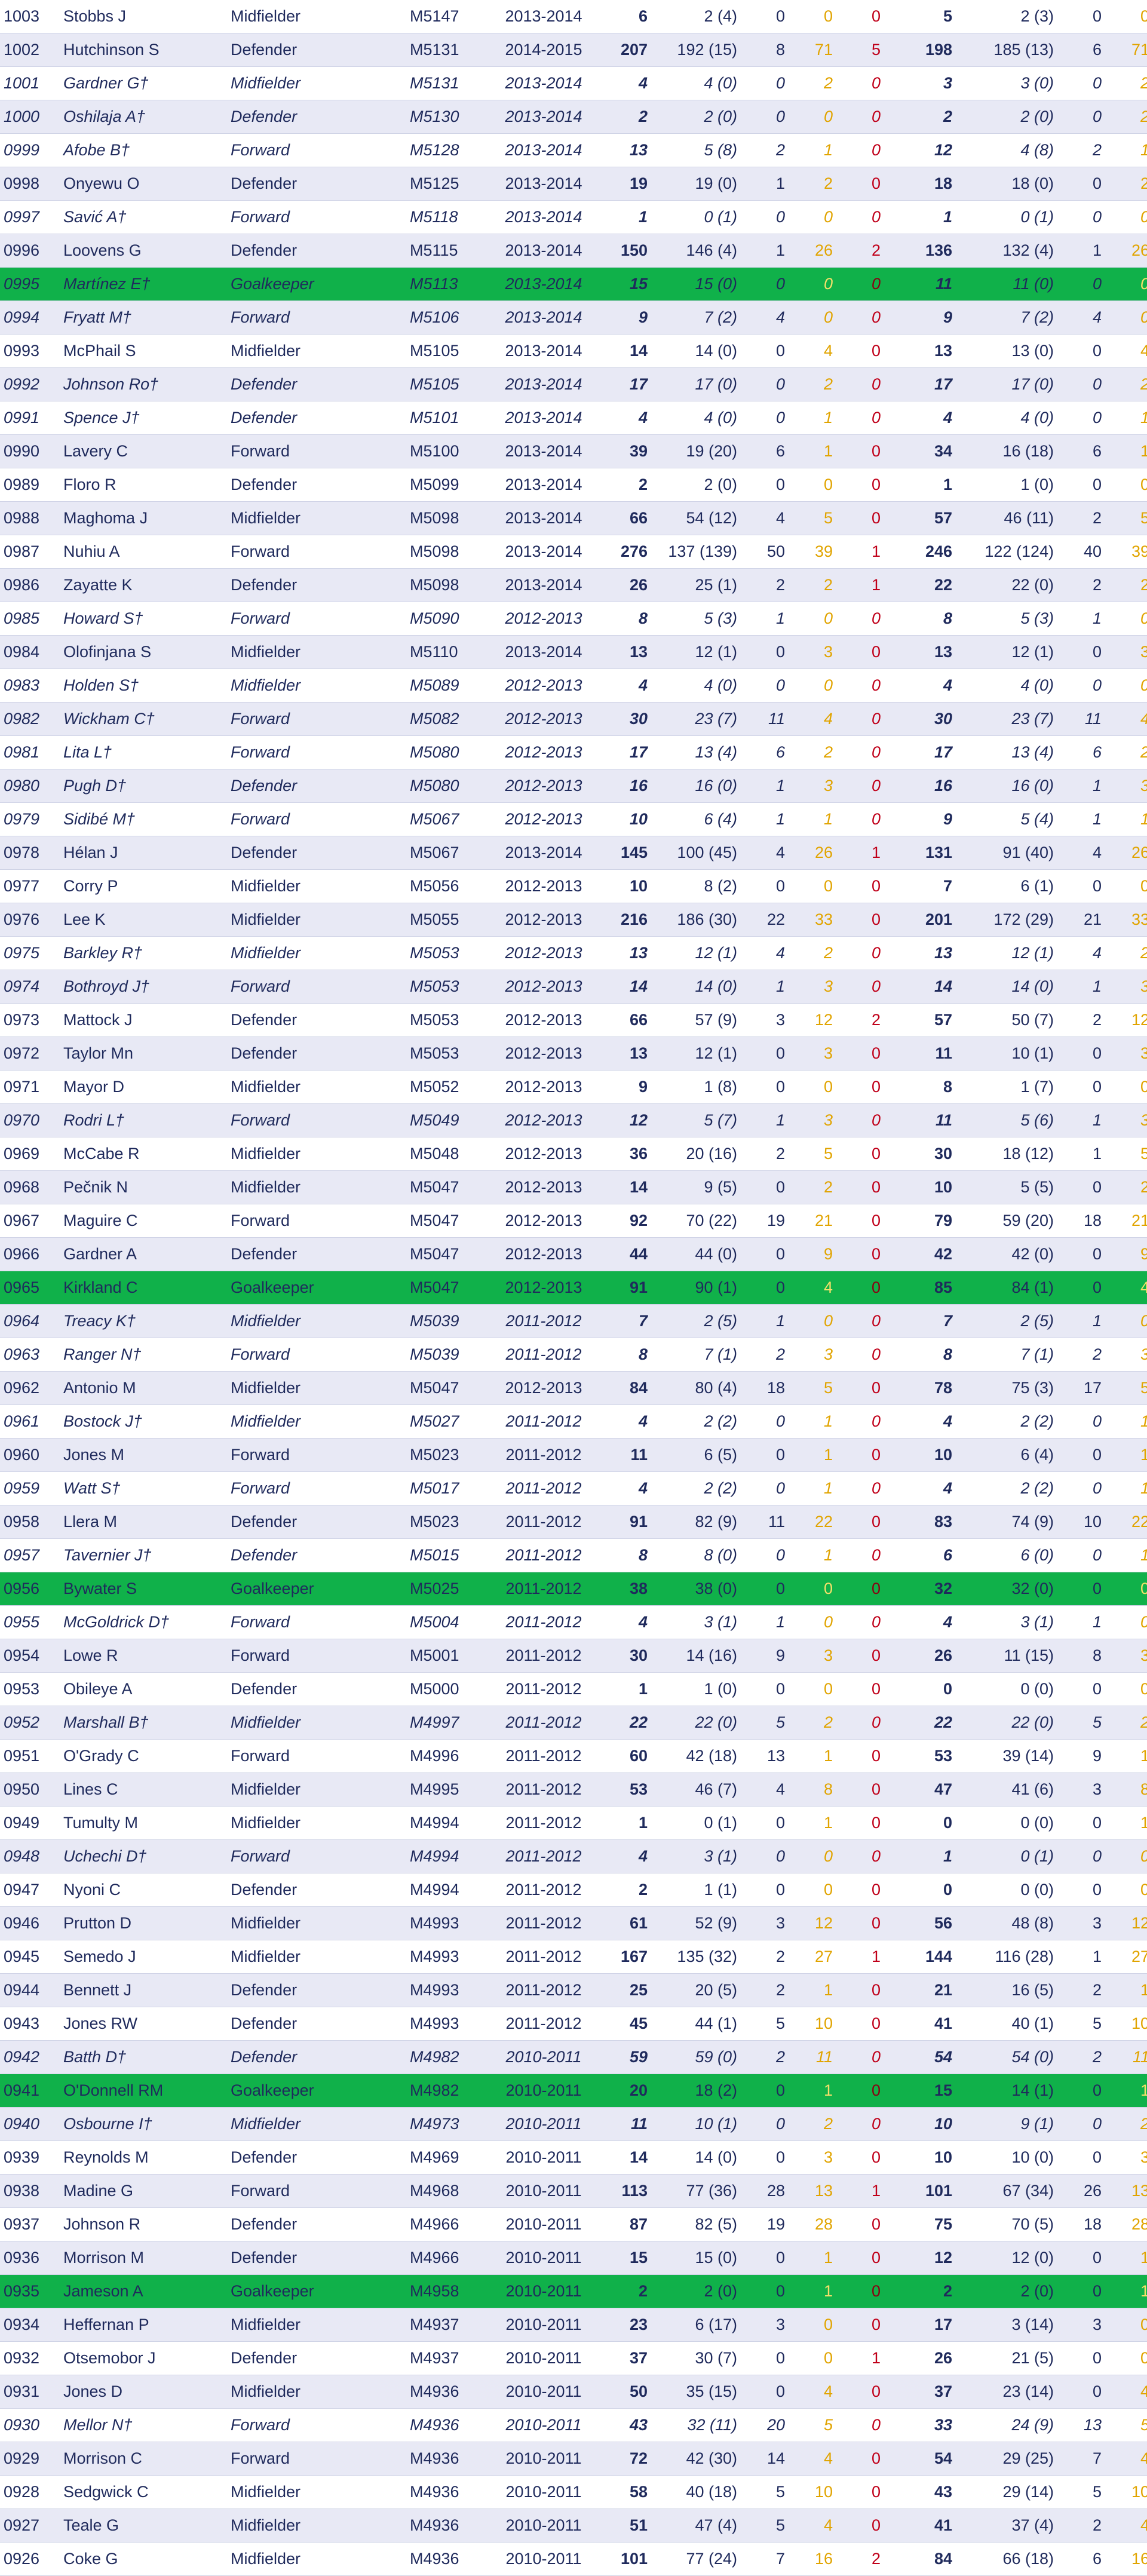 The width and height of the screenshot is (1147, 2576). I want to click on player-name: Maguire C, so click(143, 1221).